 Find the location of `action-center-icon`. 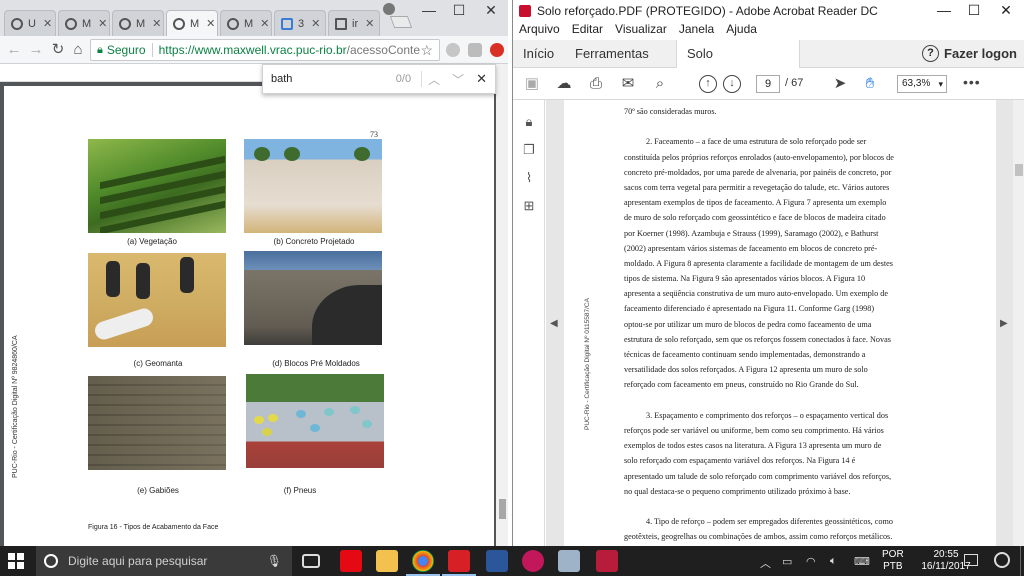

action-center-icon is located at coordinates (1002, 560).